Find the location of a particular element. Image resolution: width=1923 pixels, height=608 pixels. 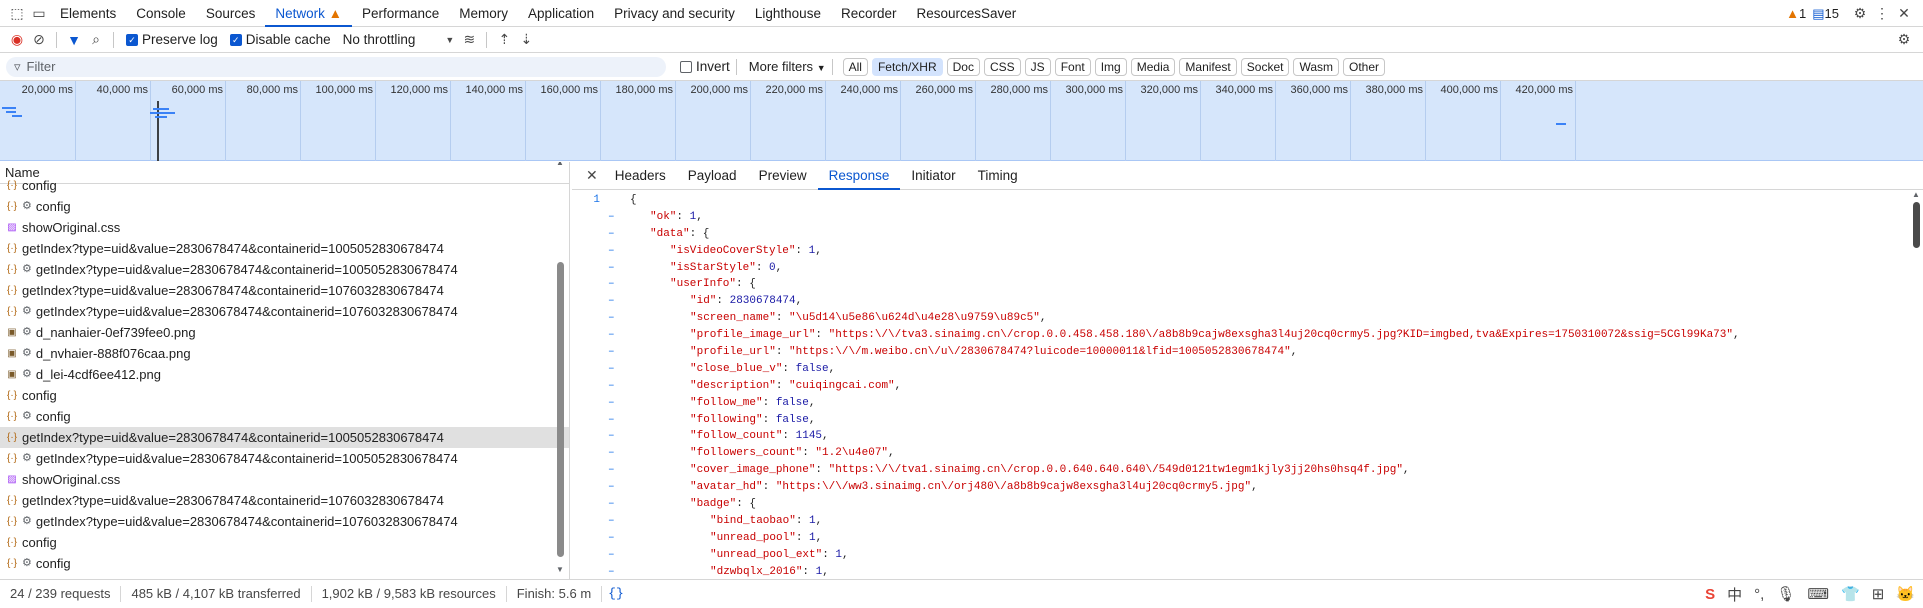

inspect-element-icon: ⬚ is located at coordinates (17, 13).